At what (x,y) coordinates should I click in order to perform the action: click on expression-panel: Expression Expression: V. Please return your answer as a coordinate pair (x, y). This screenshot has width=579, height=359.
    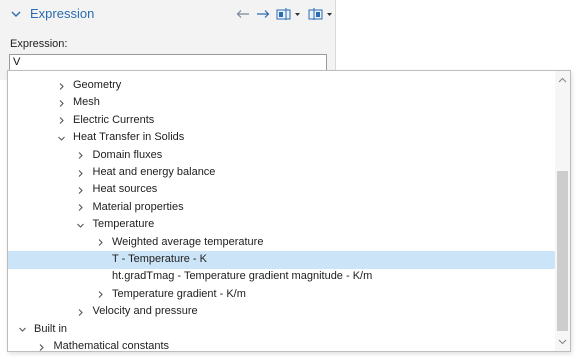
    Looking at the image, I should click on (168, 40).